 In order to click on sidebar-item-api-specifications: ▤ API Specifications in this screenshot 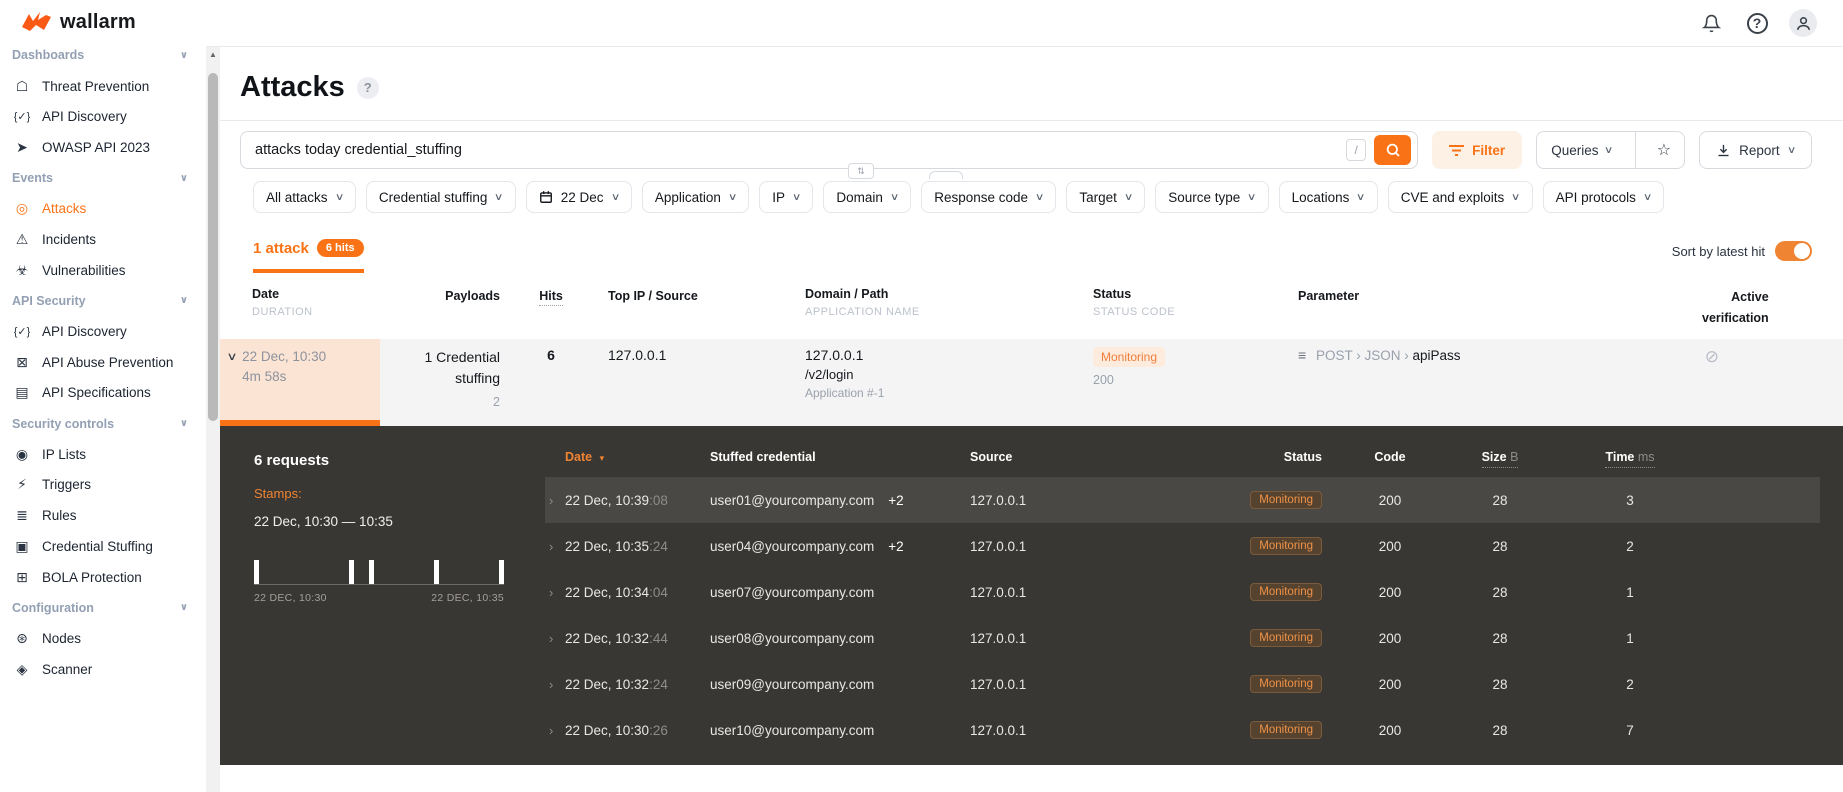, I will do `click(103, 393)`.